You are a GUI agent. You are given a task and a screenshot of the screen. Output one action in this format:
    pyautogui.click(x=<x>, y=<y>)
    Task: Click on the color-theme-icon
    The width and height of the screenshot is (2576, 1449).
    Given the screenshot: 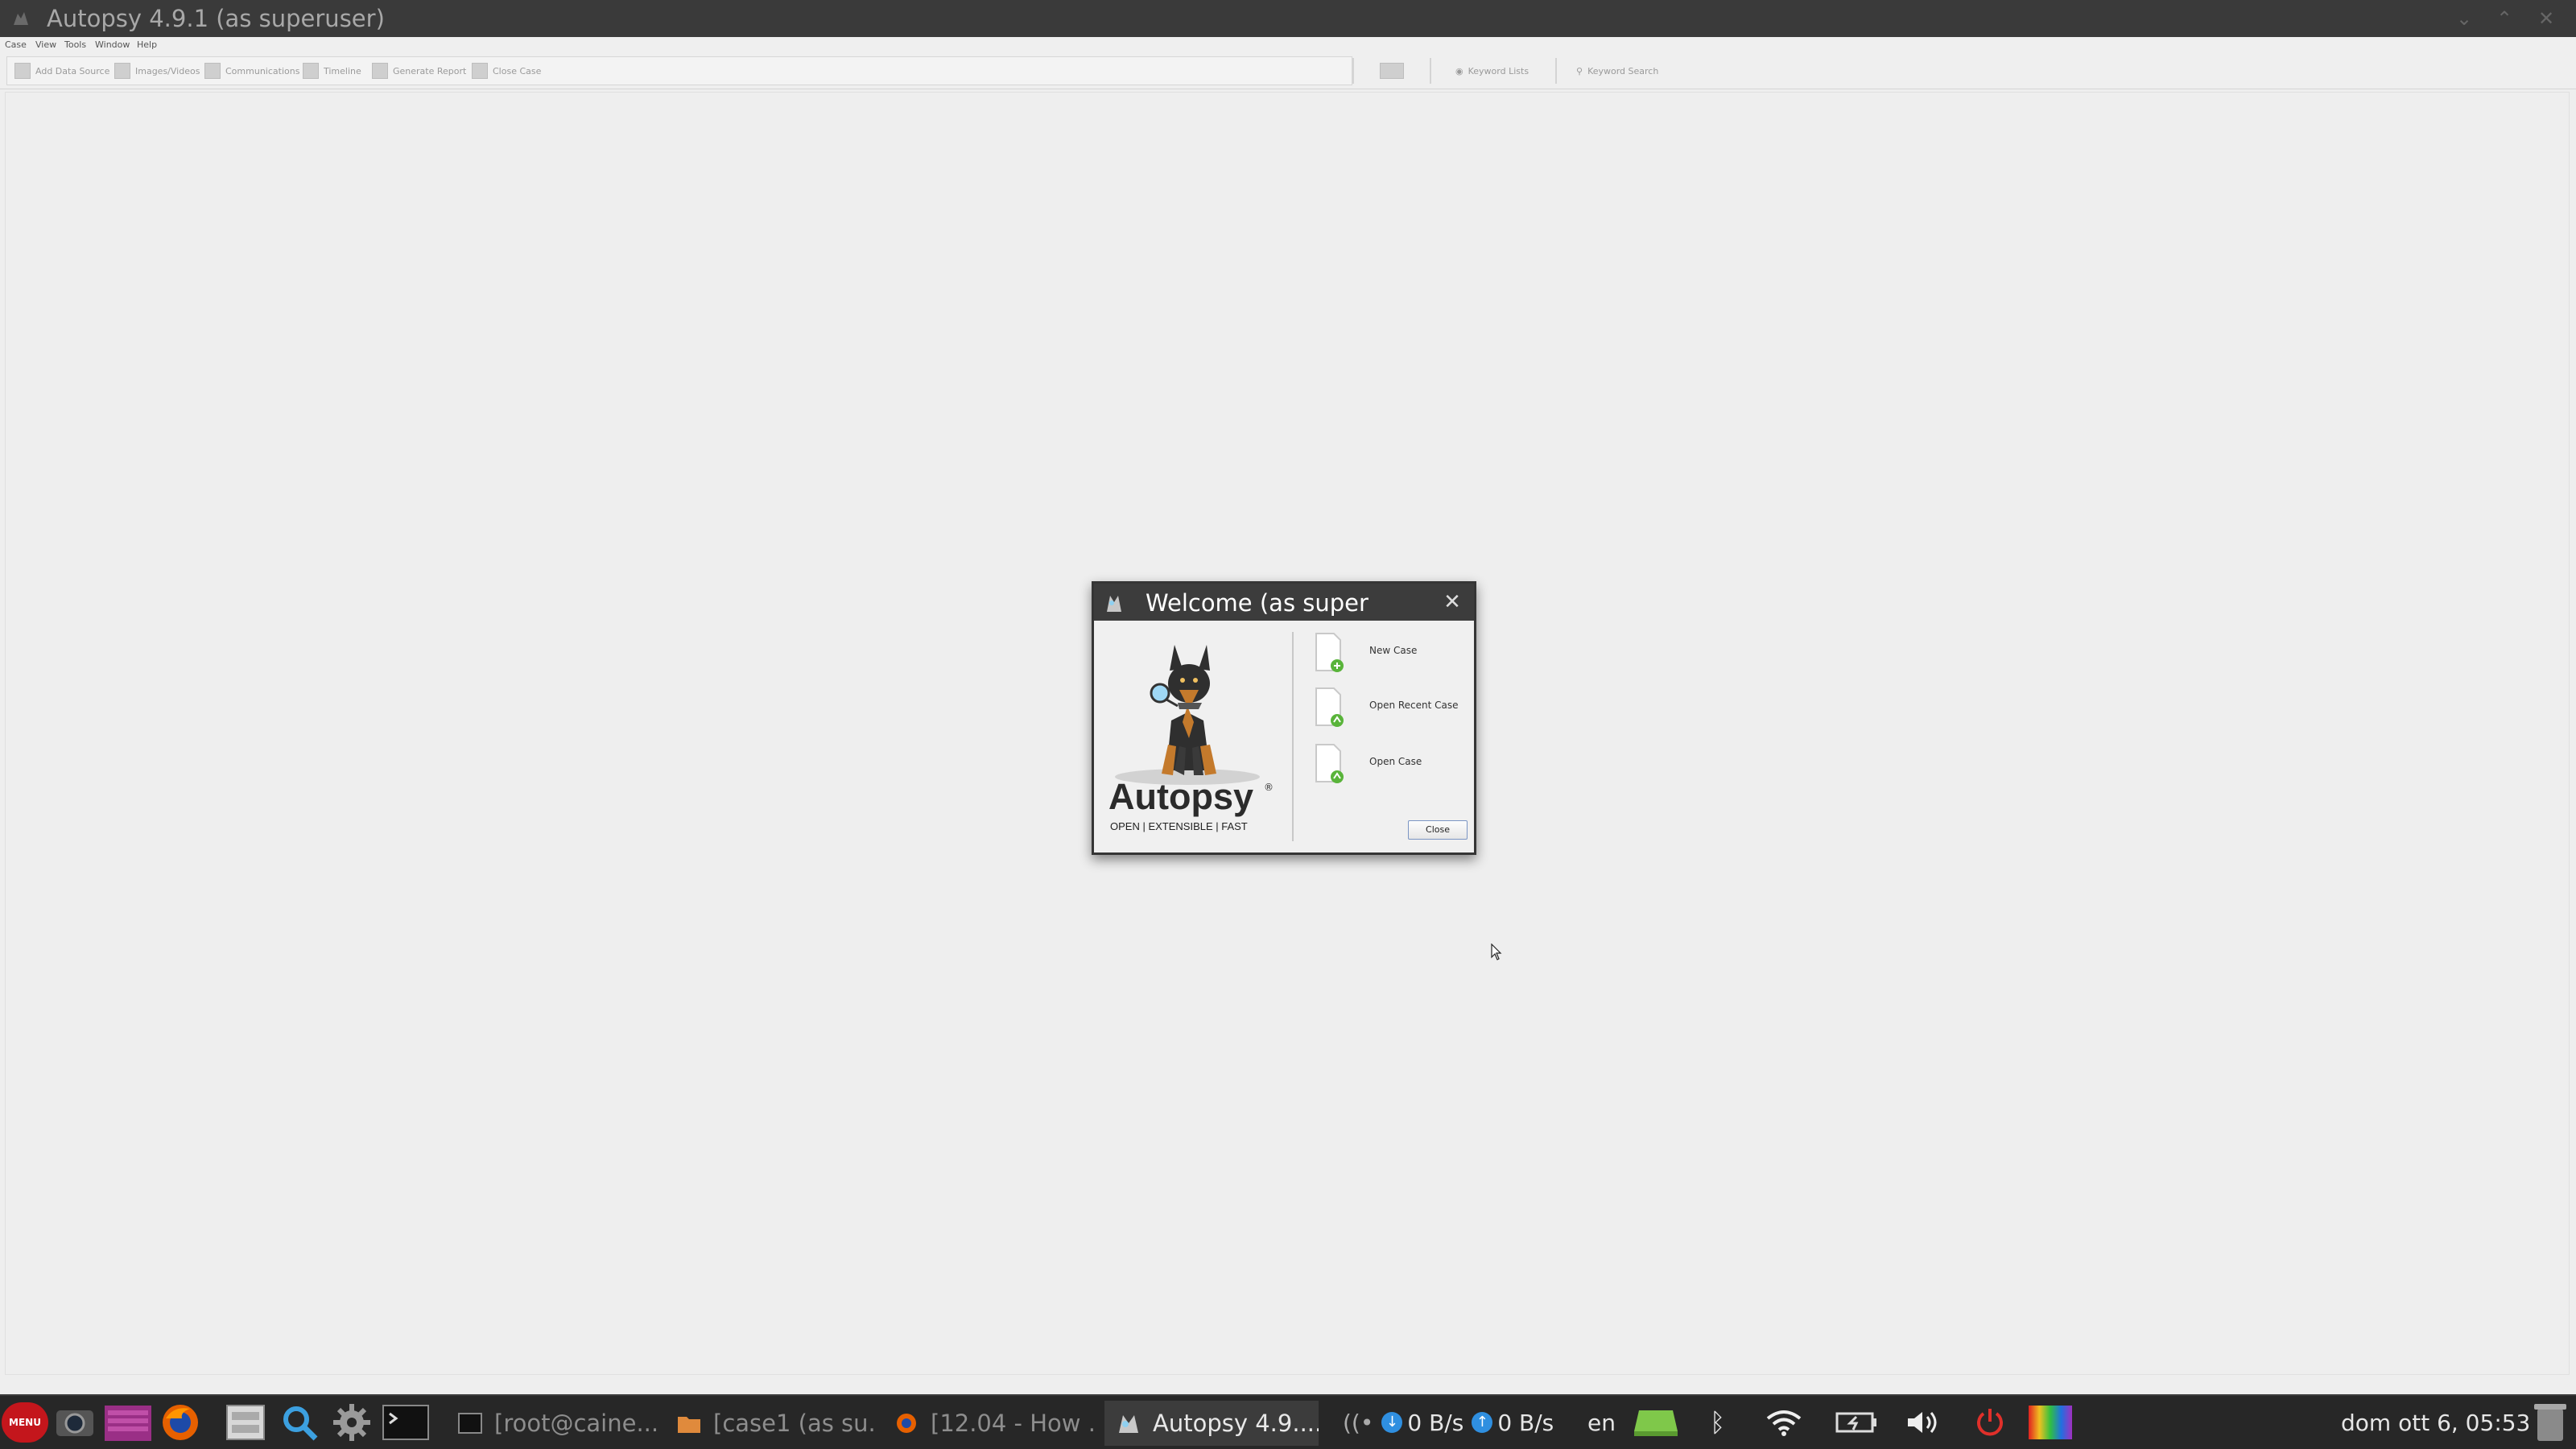 What is the action you would take?
    pyautogui.click(x=2050, y=1422)
    